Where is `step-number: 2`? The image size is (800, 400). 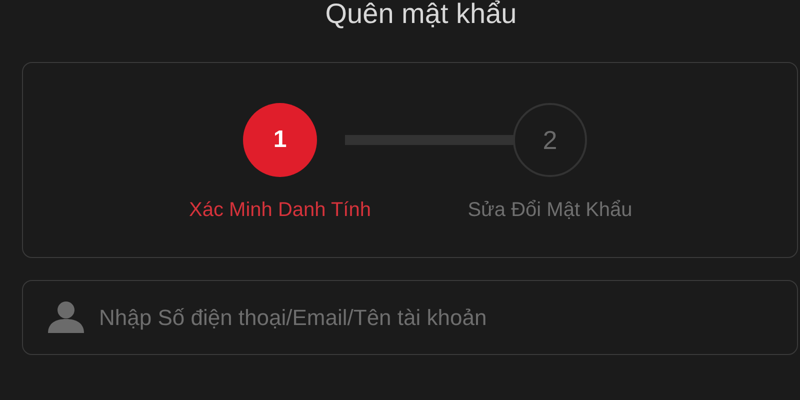 step-number: 2 is located at coordinates (550, 140).